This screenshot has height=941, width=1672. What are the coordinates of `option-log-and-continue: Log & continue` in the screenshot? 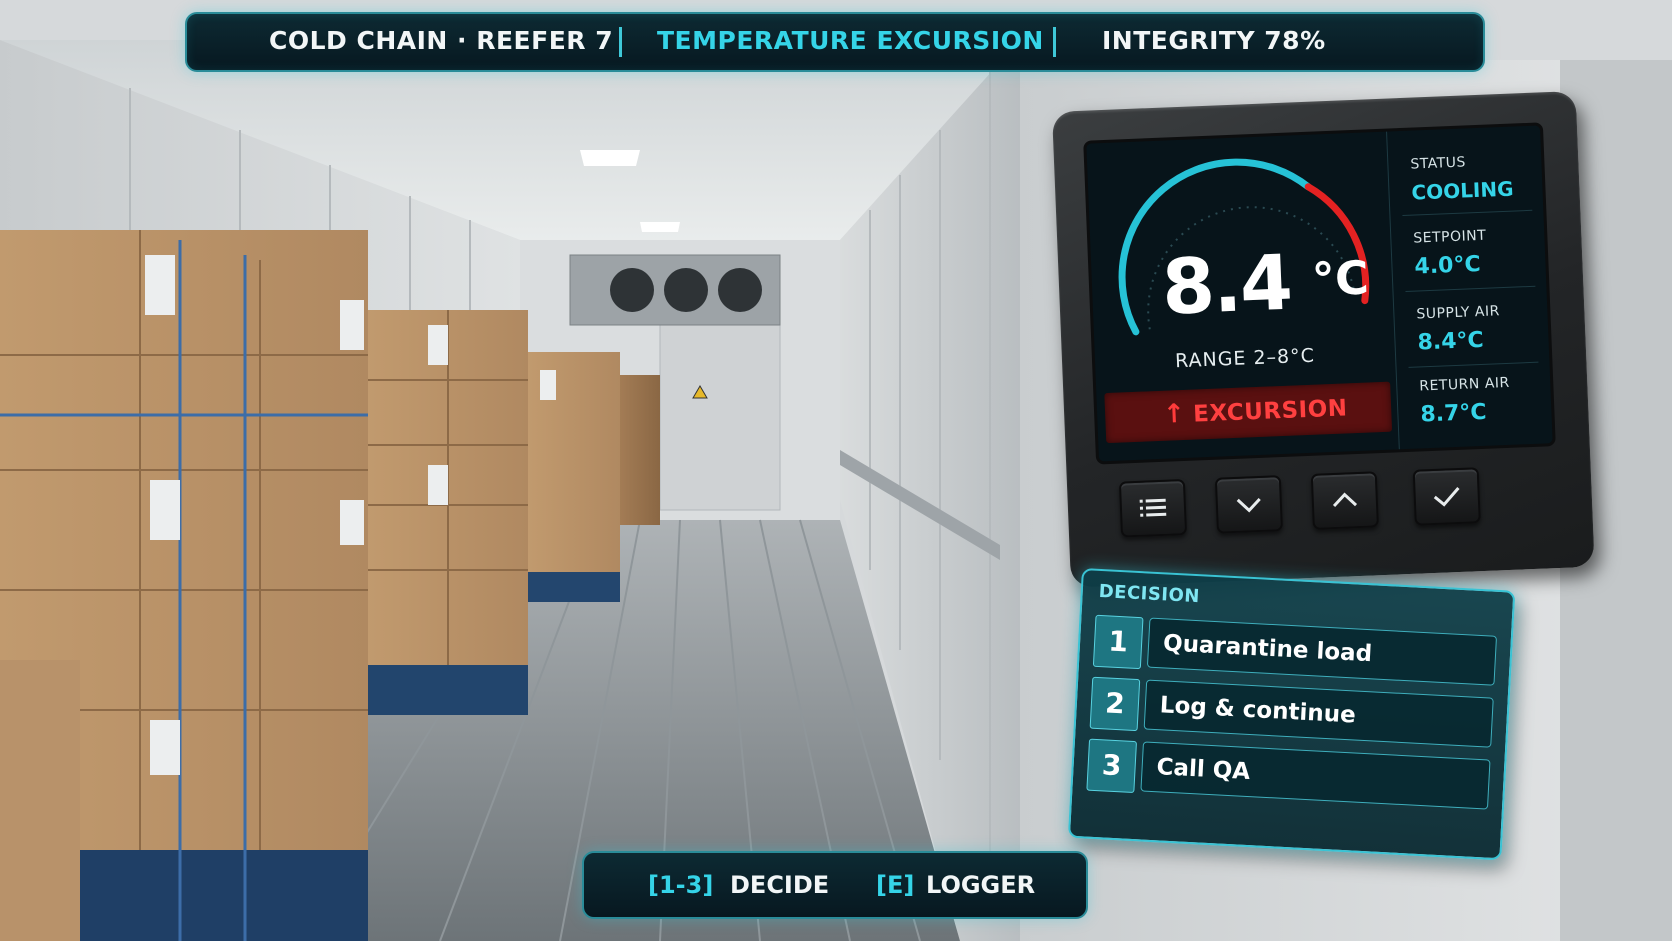 It's located at (1318, 713).